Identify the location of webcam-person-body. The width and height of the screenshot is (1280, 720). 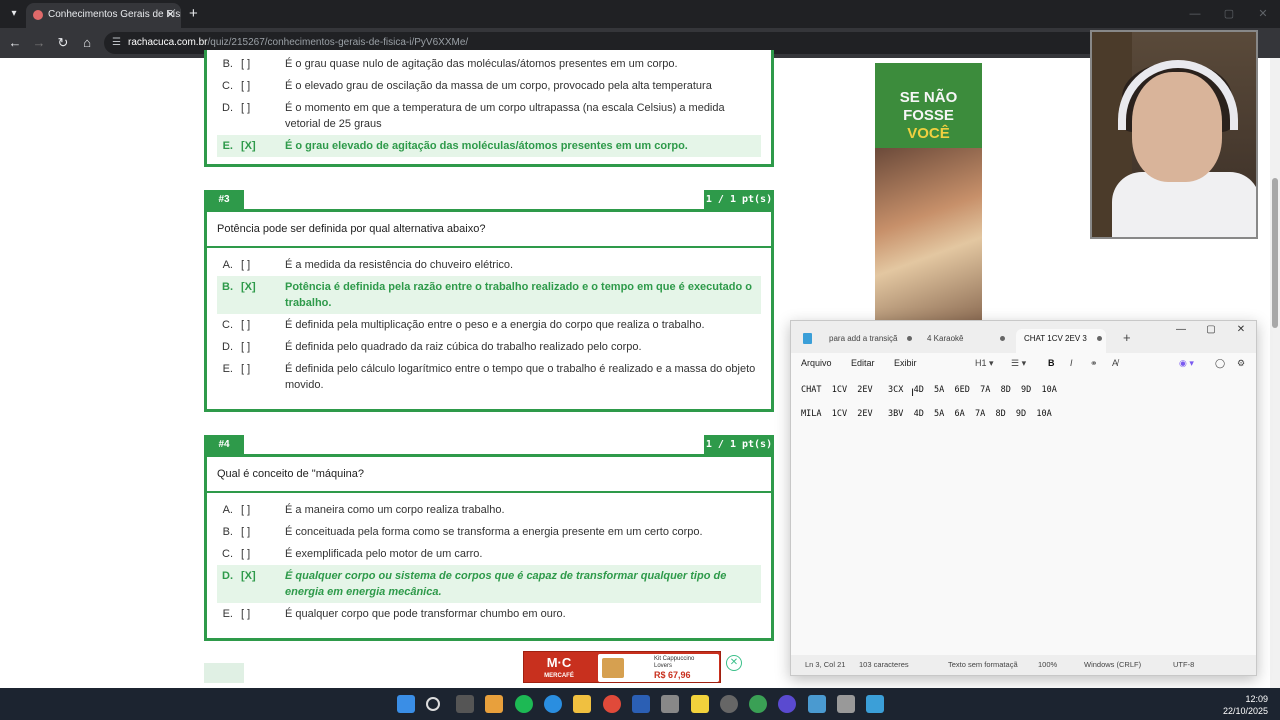
(1184, 204).